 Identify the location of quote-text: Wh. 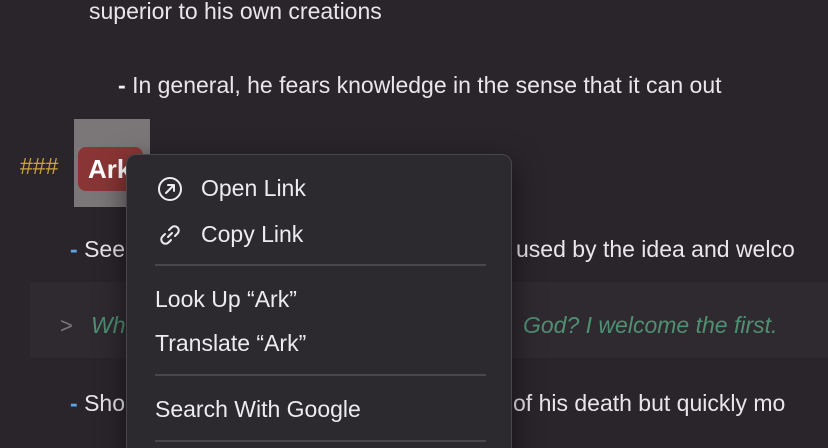
(108, 325).